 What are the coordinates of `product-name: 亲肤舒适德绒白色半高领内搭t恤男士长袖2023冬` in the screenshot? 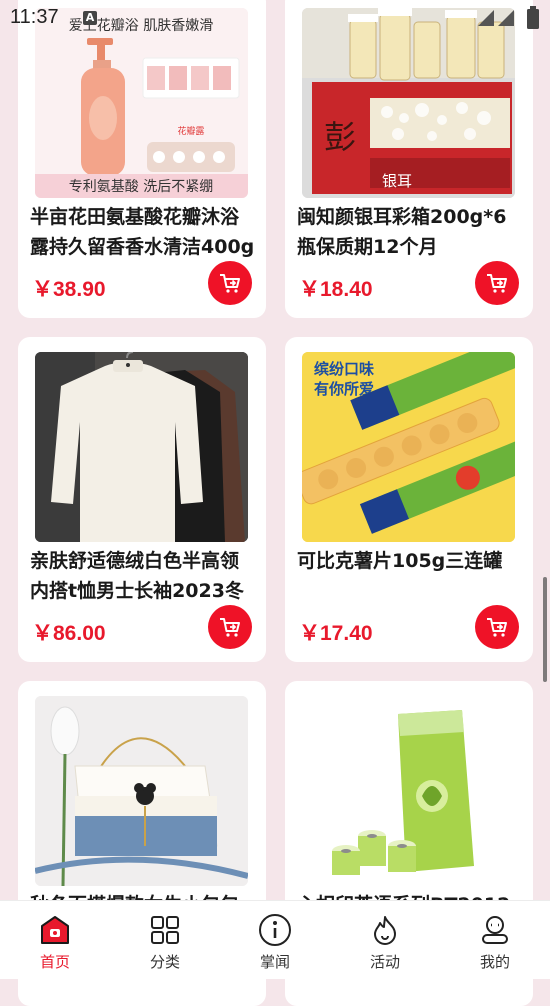 It's located at (143, 576).